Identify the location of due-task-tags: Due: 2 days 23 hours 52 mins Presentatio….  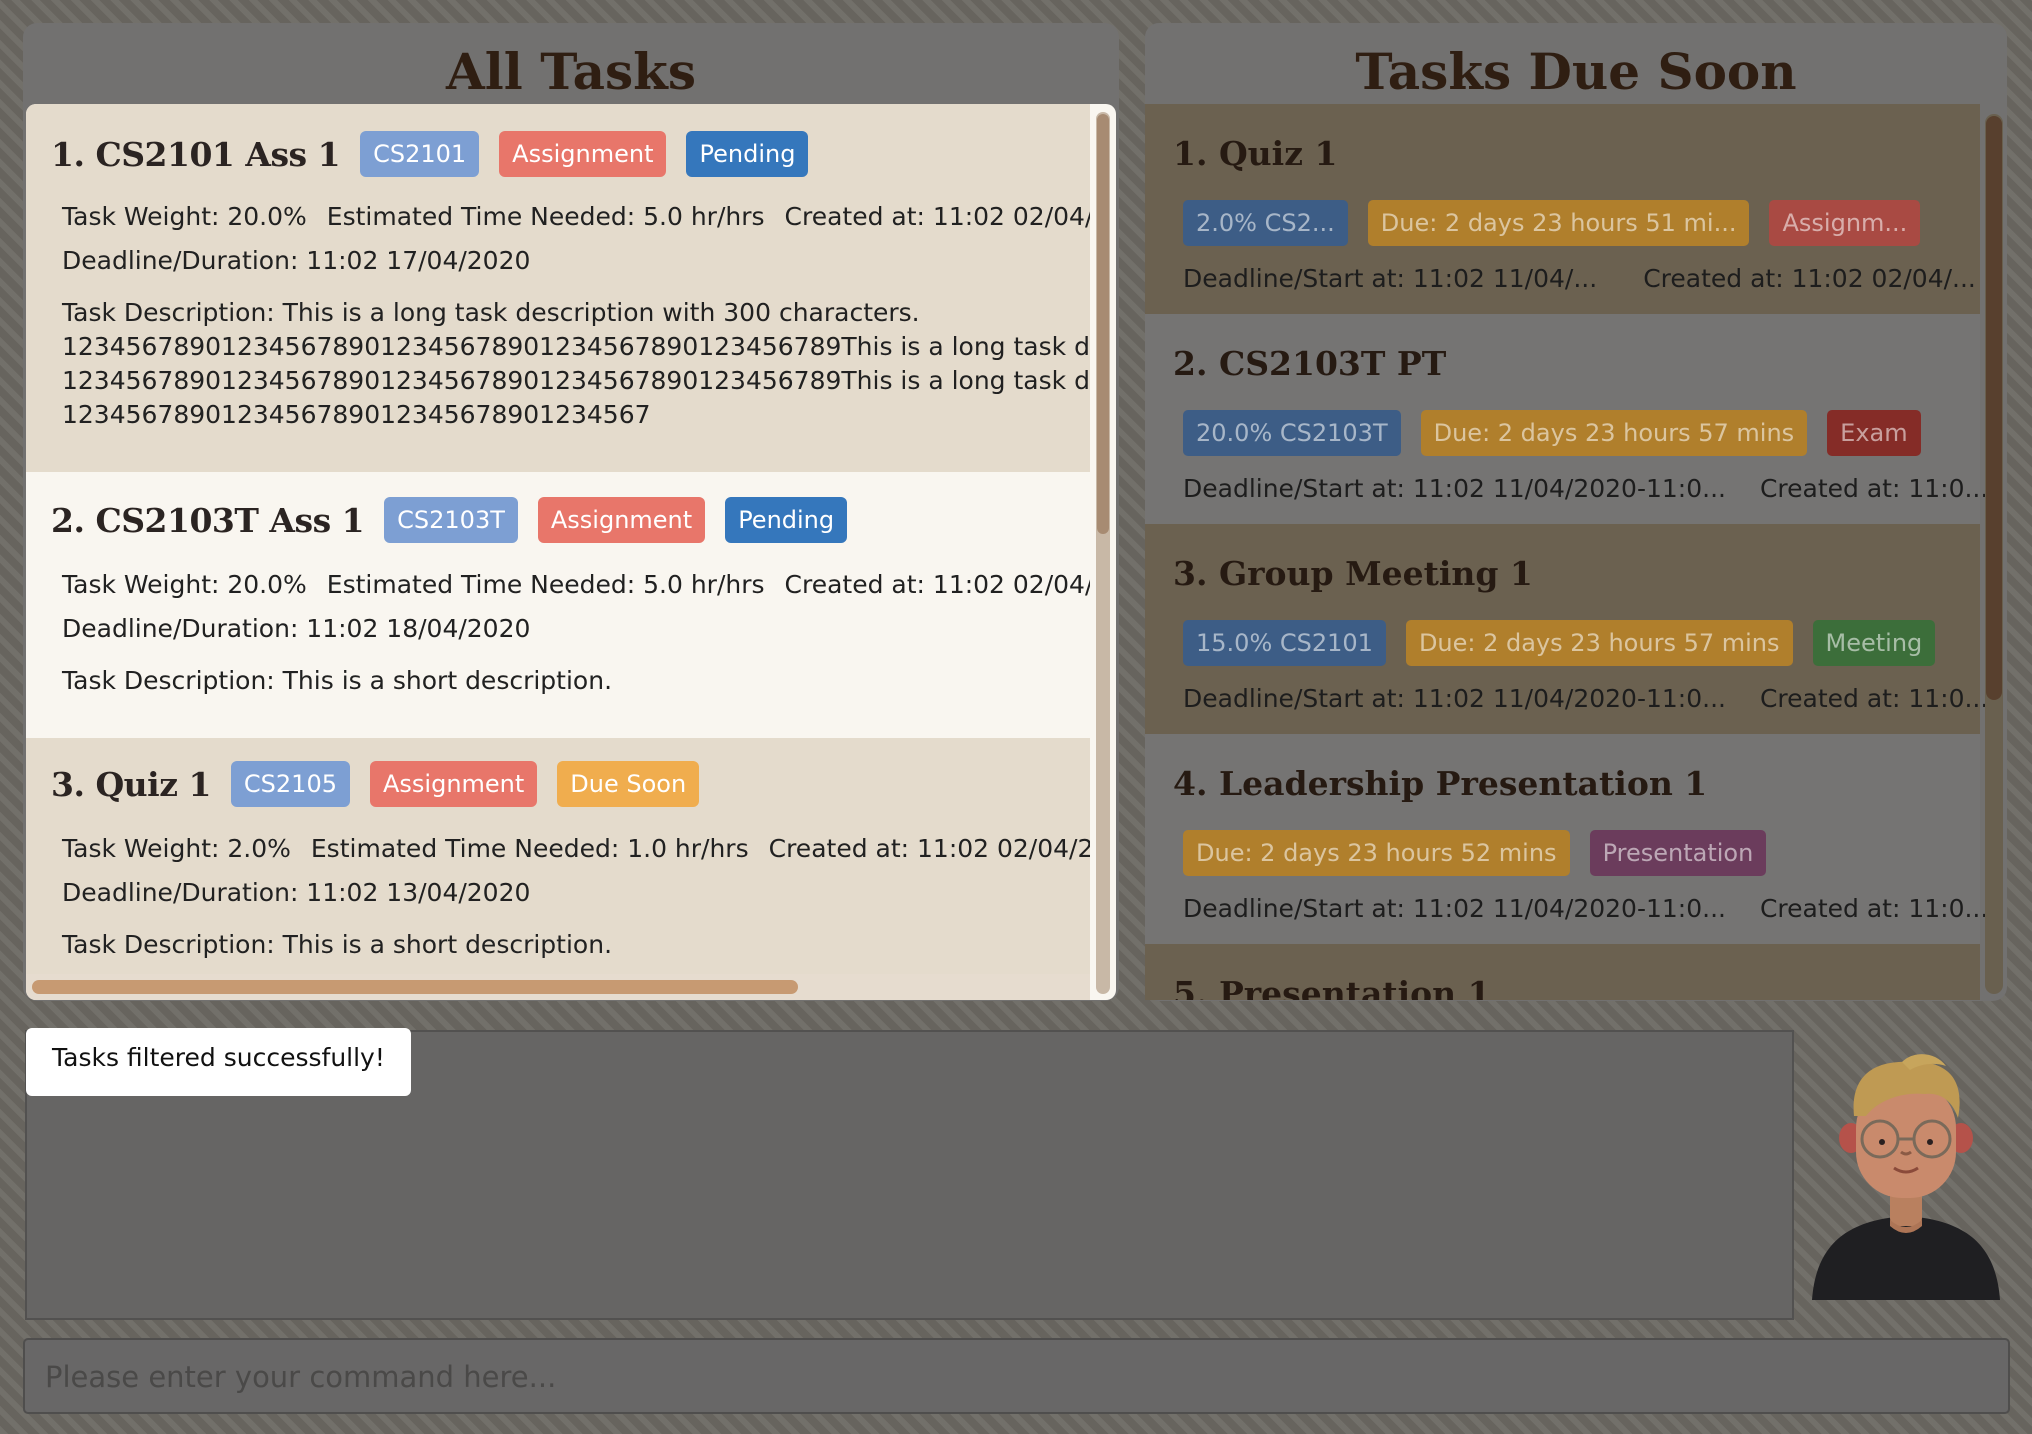
(1484, 853).